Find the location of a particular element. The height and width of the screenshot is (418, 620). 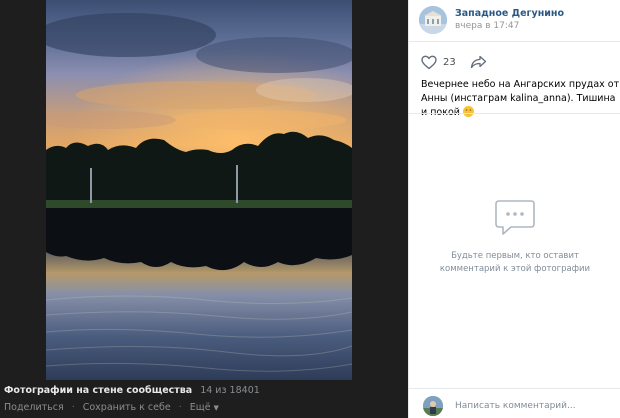

community-avatar is located at coordinates (433, 20).